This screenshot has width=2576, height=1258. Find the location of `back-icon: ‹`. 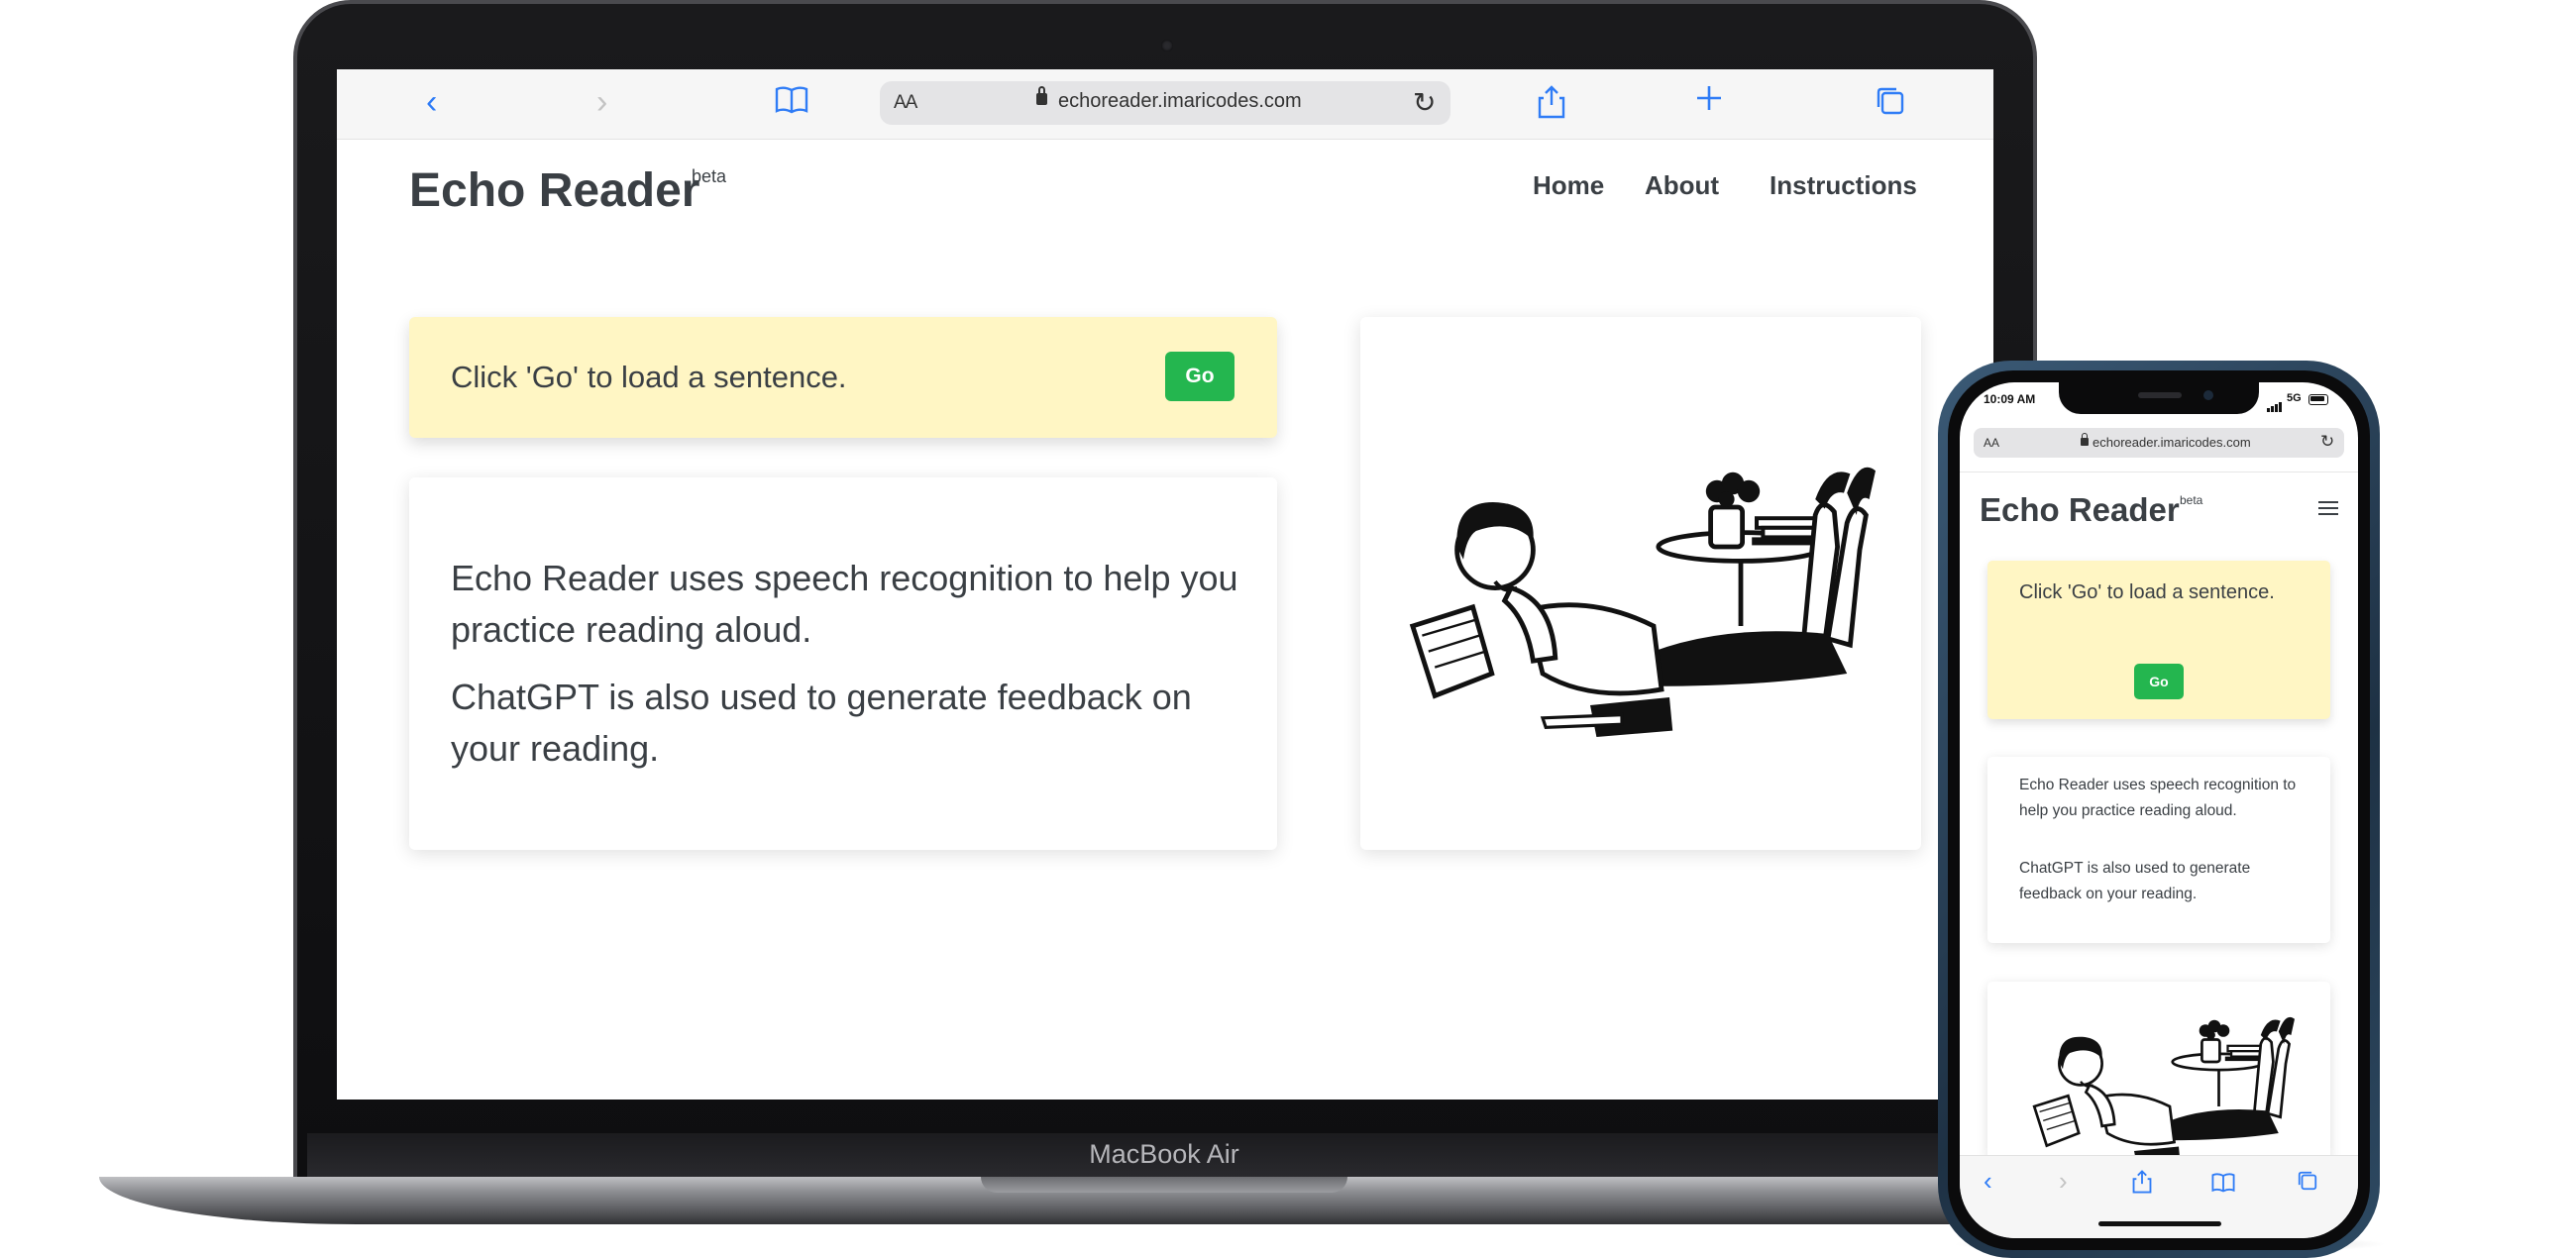

back-icon: ‹ is located at coordinates (431, 102).